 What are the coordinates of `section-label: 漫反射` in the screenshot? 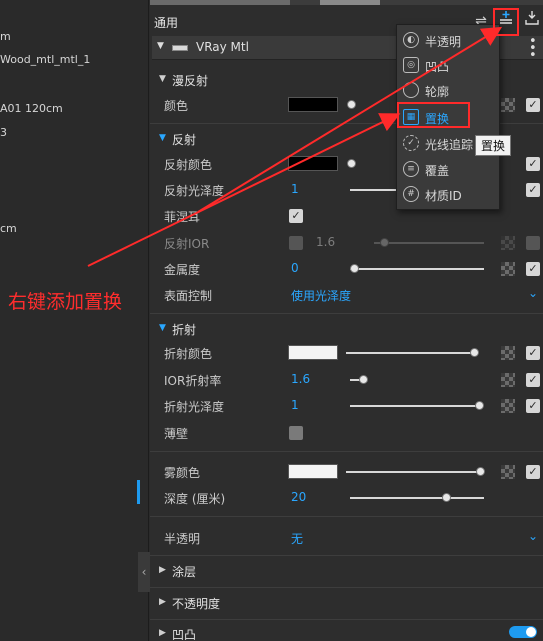 It's located at (190, 81).